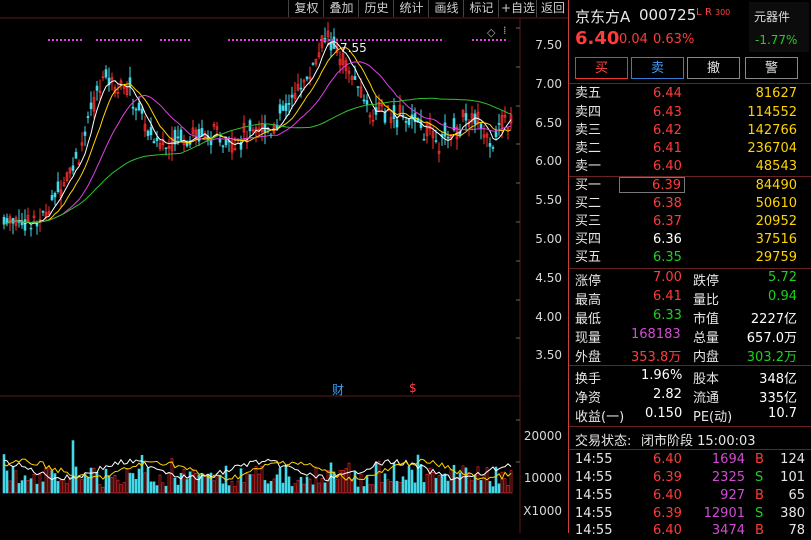 The image size is (811, 540). Describe the element at coordinates (713, 68) in the screenshot. I see `cancel-order-button: 撤` at that location.